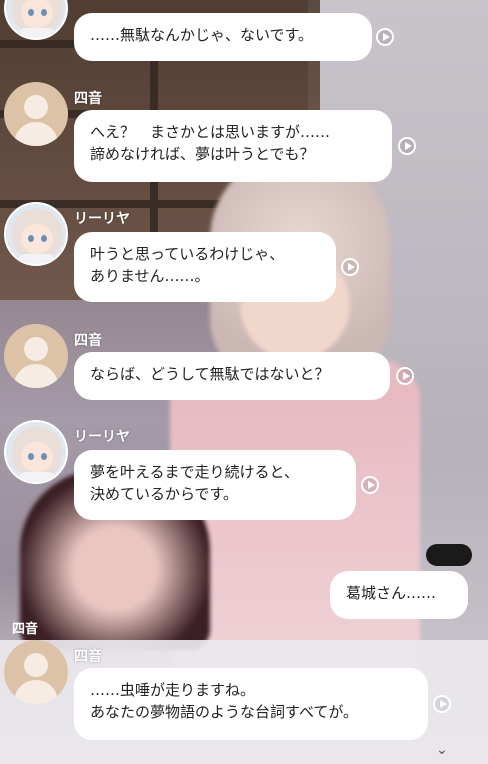 The image size is (488, 764). I want to click on chevron-down-icon: ⌄, so click(442, 750).